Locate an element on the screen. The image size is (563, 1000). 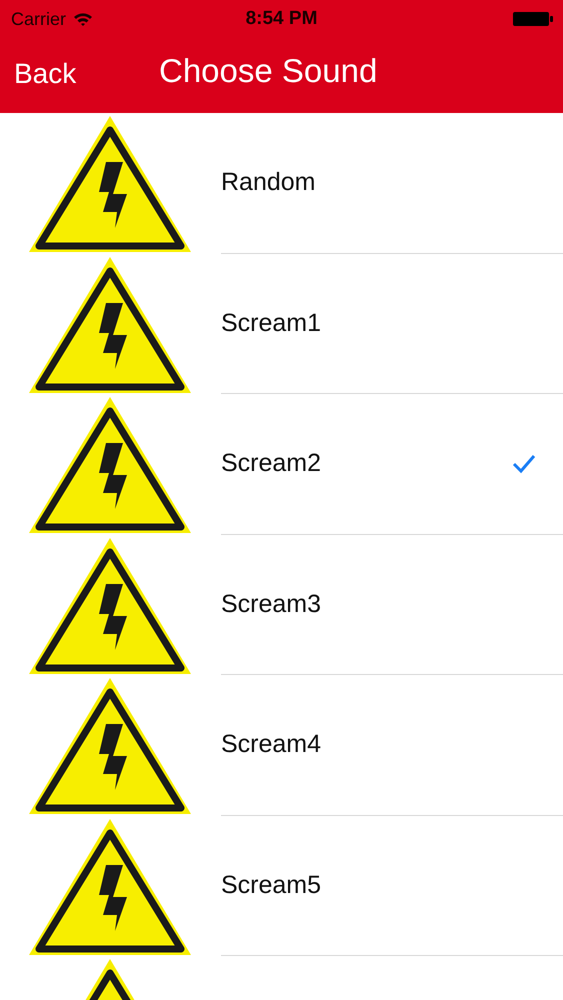
status-time: 8:54 PM is located at coordinates (282, 19).